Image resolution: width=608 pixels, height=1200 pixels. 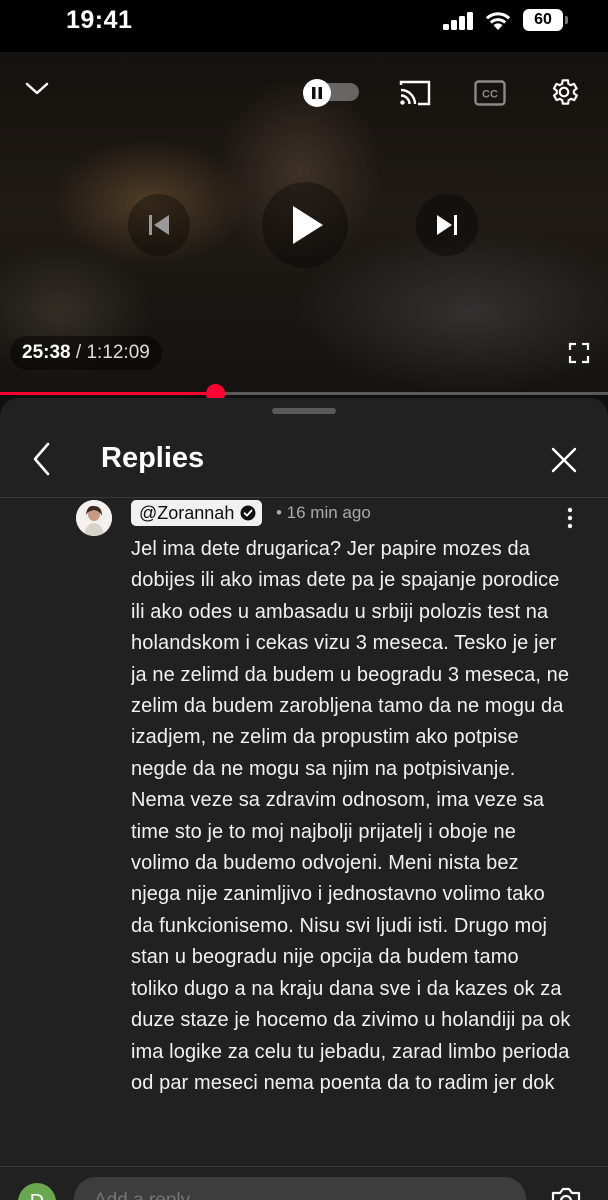 I want to click on progress-fill, so click(x=108, y=393).